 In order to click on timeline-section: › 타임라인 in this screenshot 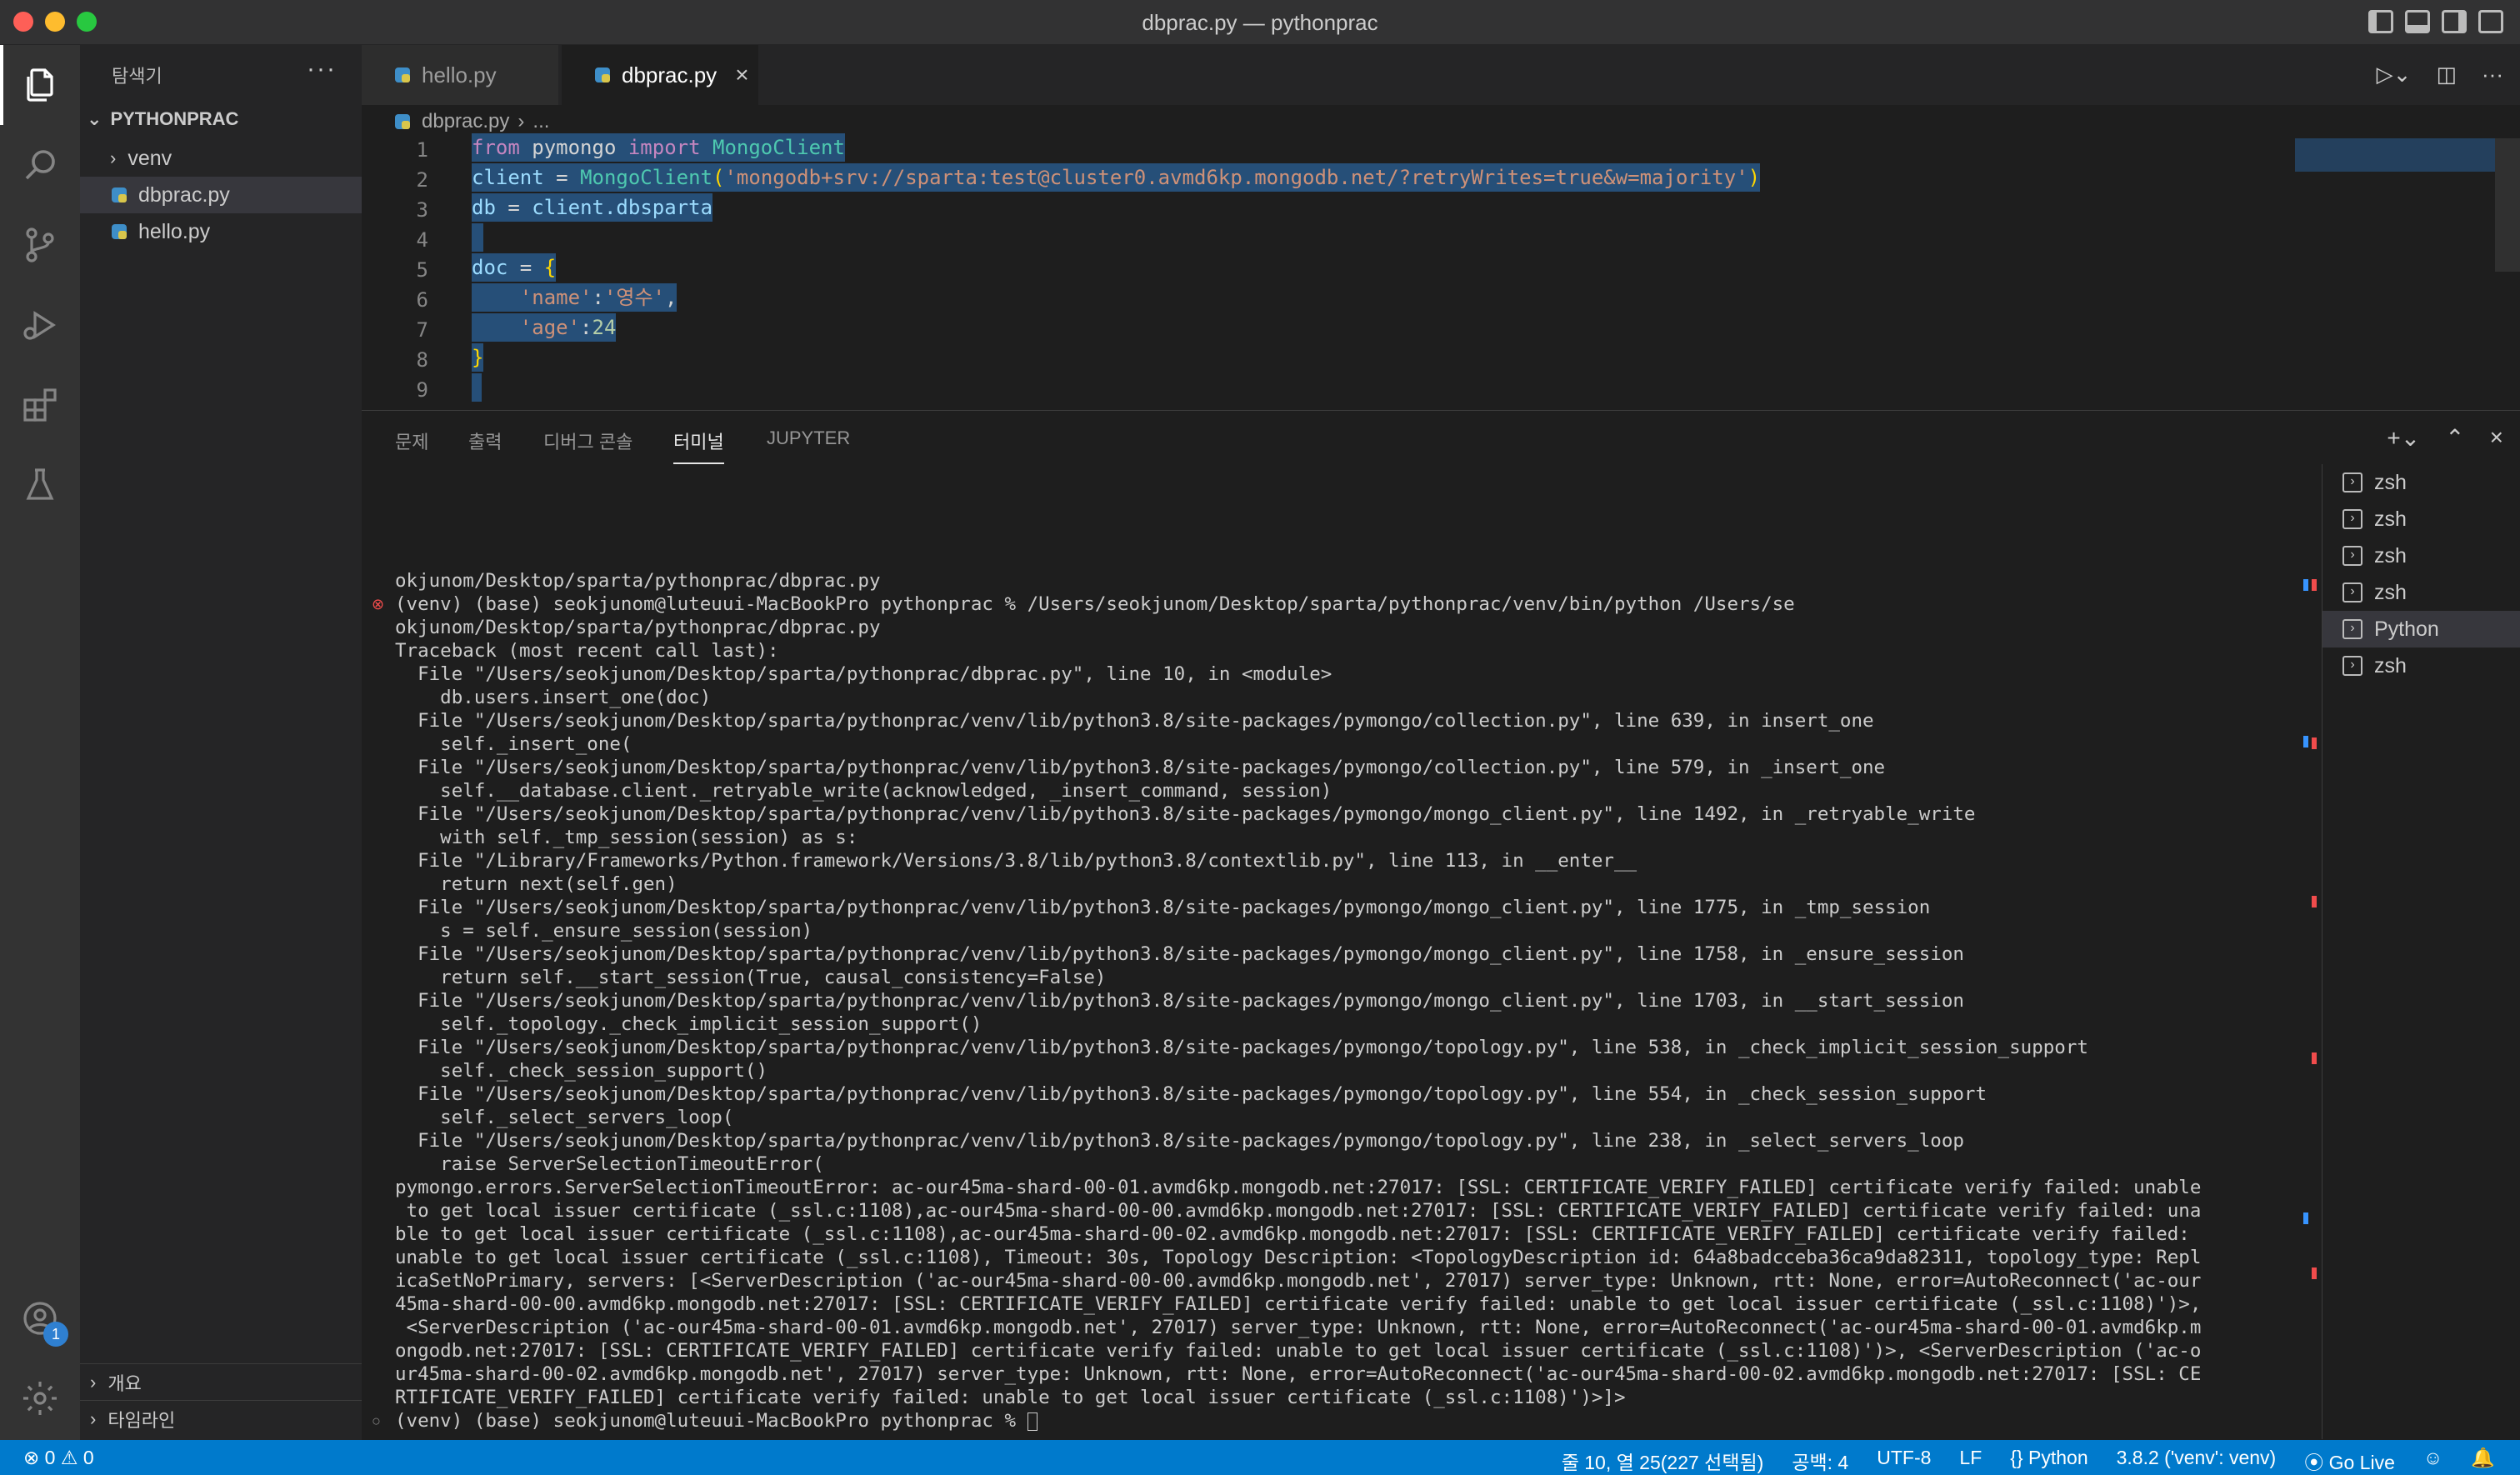, I will do `click(221, 1418)`.